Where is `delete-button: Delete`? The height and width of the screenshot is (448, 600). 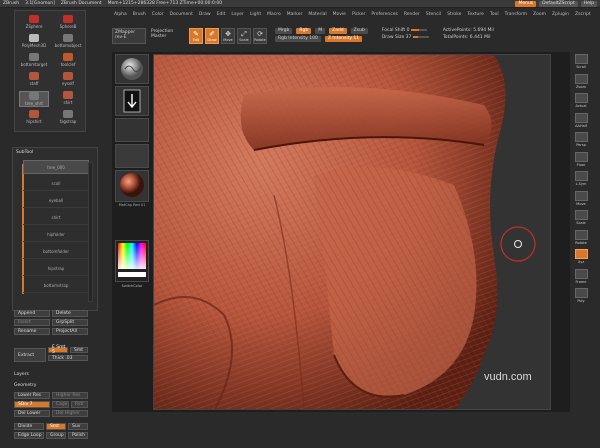 delete-button: Delete is located at coordinates (70, 313).